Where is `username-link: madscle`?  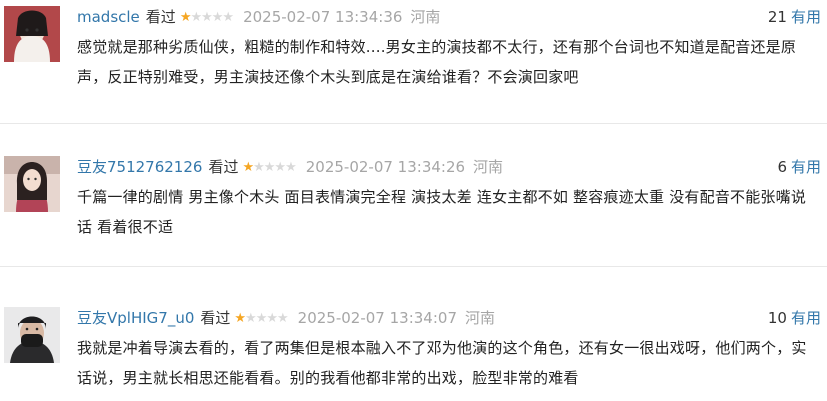
username-link: madscle is located at coordinates (108, 17).